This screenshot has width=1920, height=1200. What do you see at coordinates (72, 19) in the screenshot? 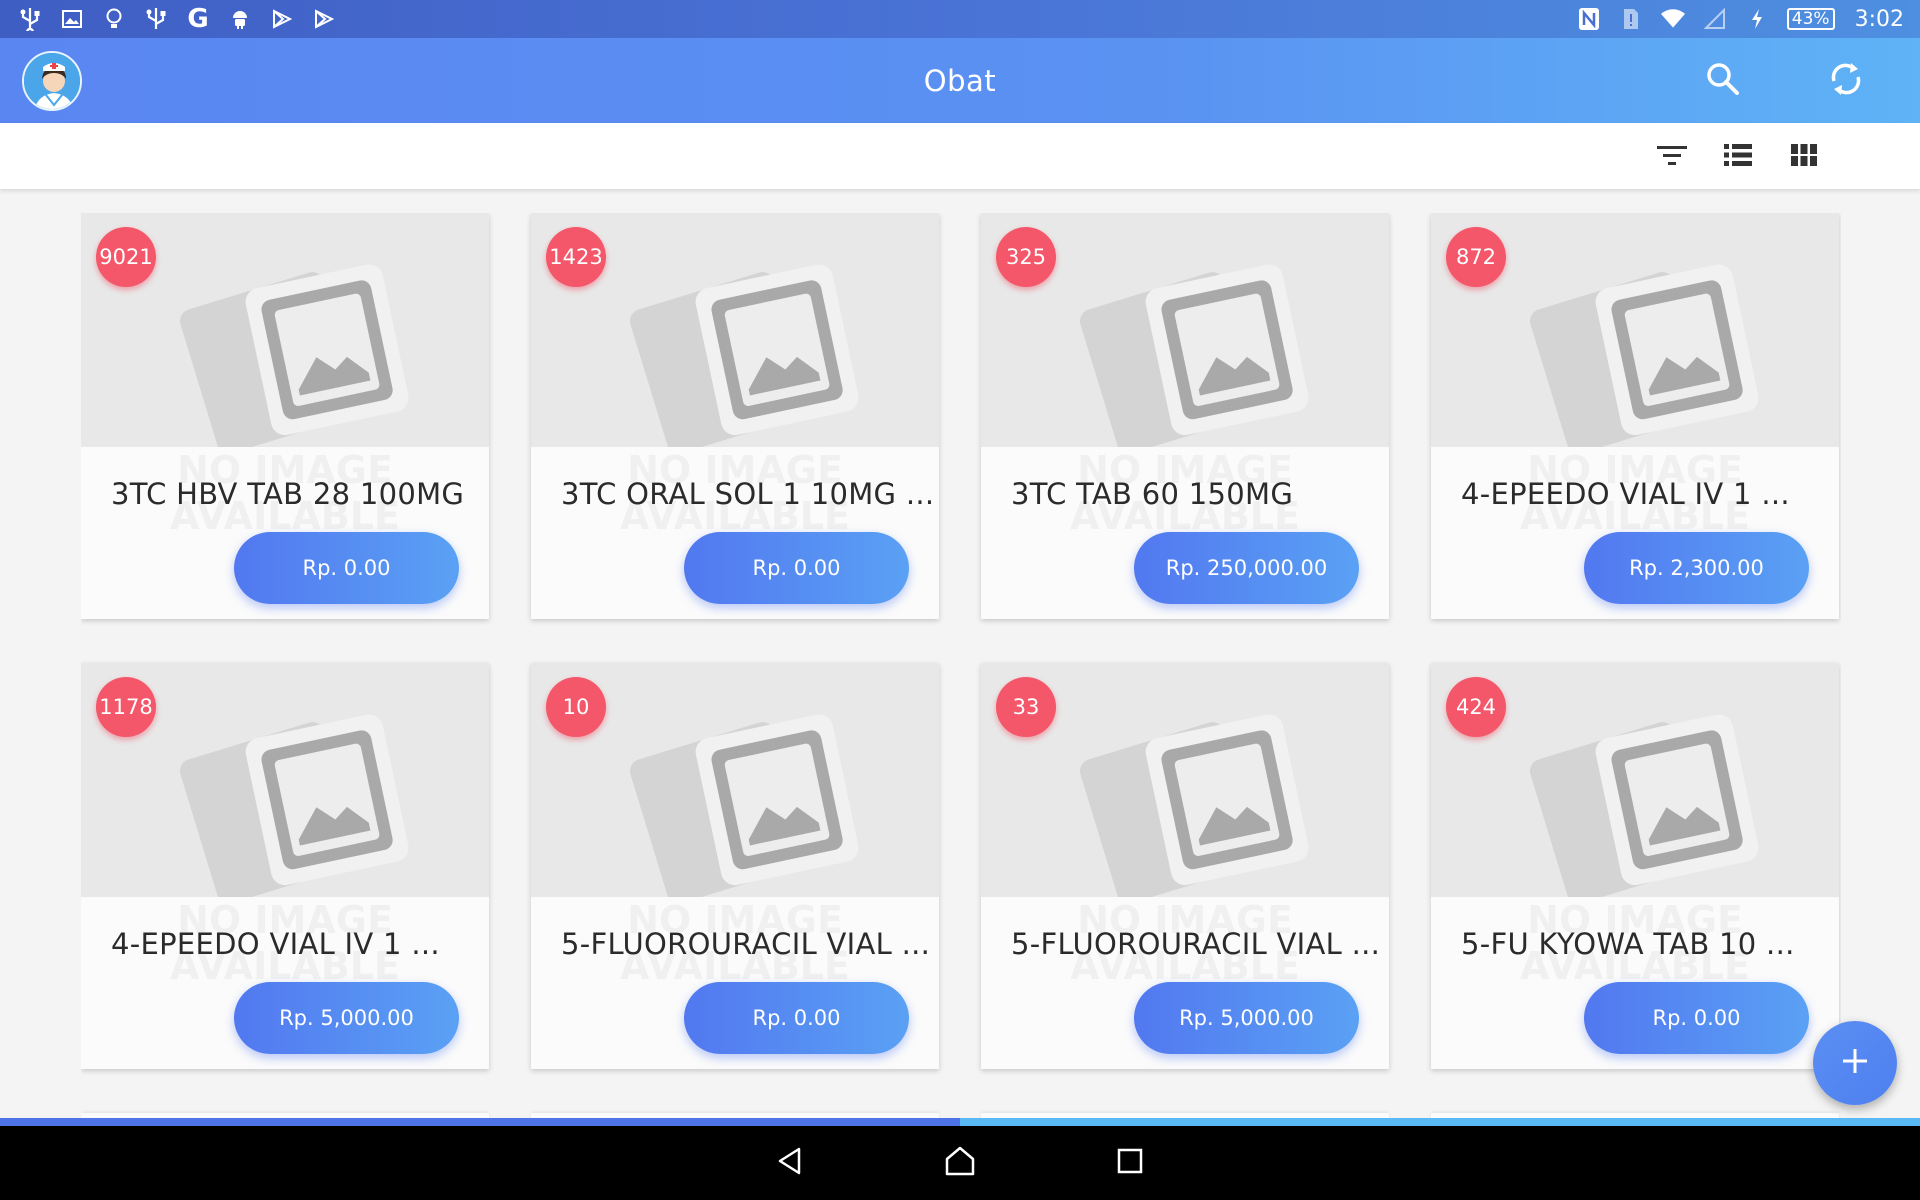
I see `image-icon` at bounding box center [72, 19].